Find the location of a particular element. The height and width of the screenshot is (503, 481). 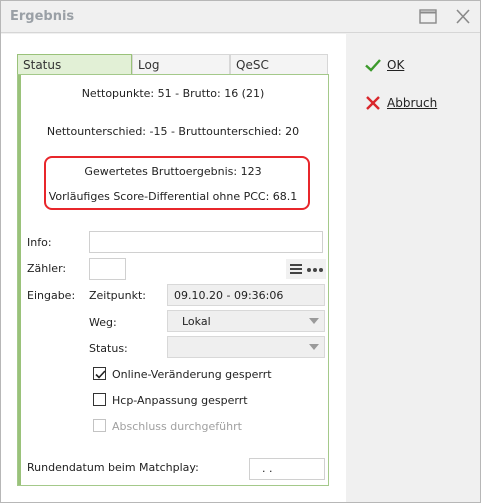

cancel-button: Abbruch is located at coordinates (400, 103).